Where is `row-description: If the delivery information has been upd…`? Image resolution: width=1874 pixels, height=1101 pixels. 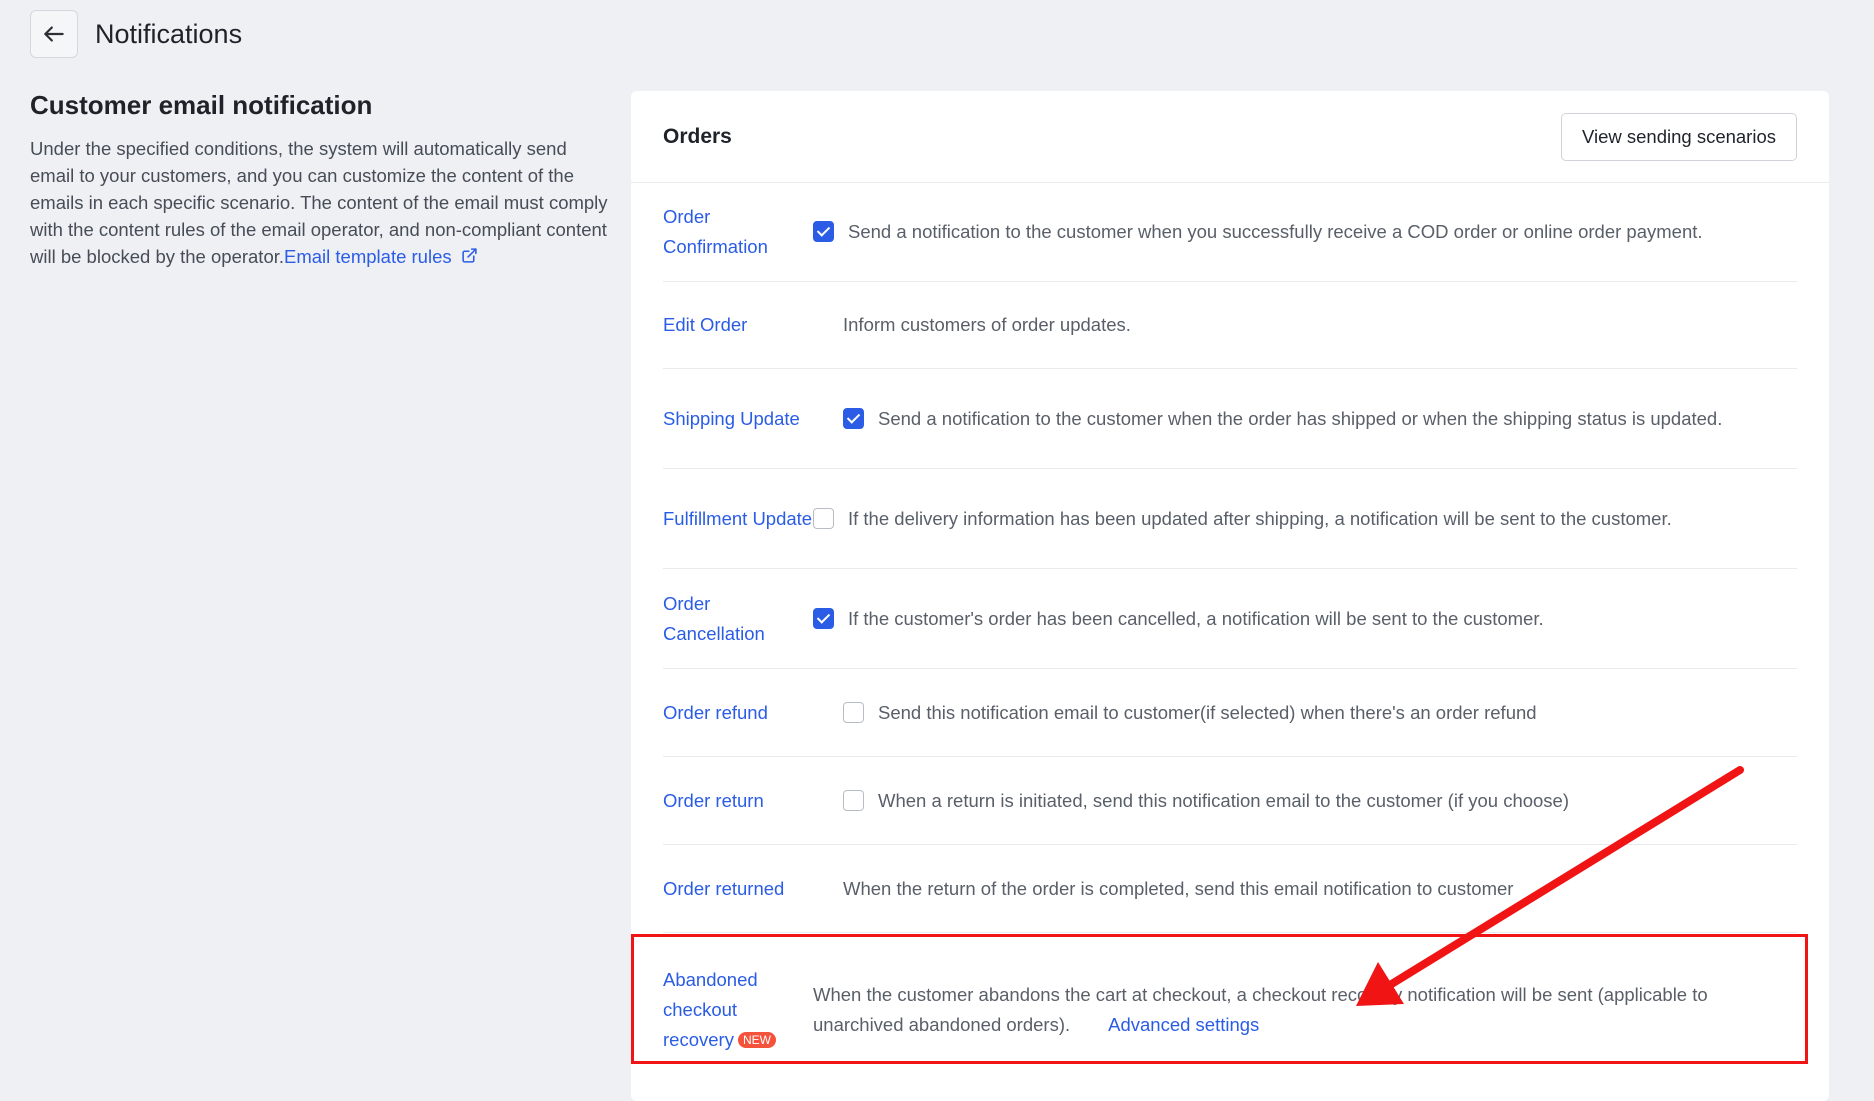 row-description: If the delivery information has been upd… is located at coordinates (1305, 519).